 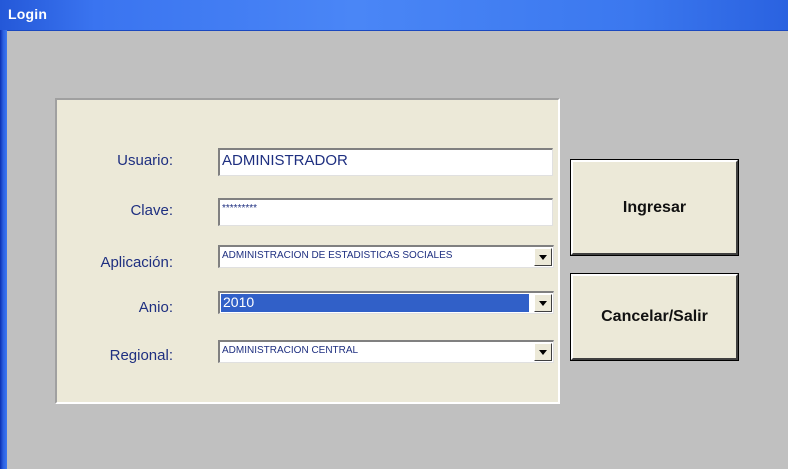 What do you see at coordinates (28, 14) in the screenshot?
I see `window-title: Login` at bounding box center [28, 14].